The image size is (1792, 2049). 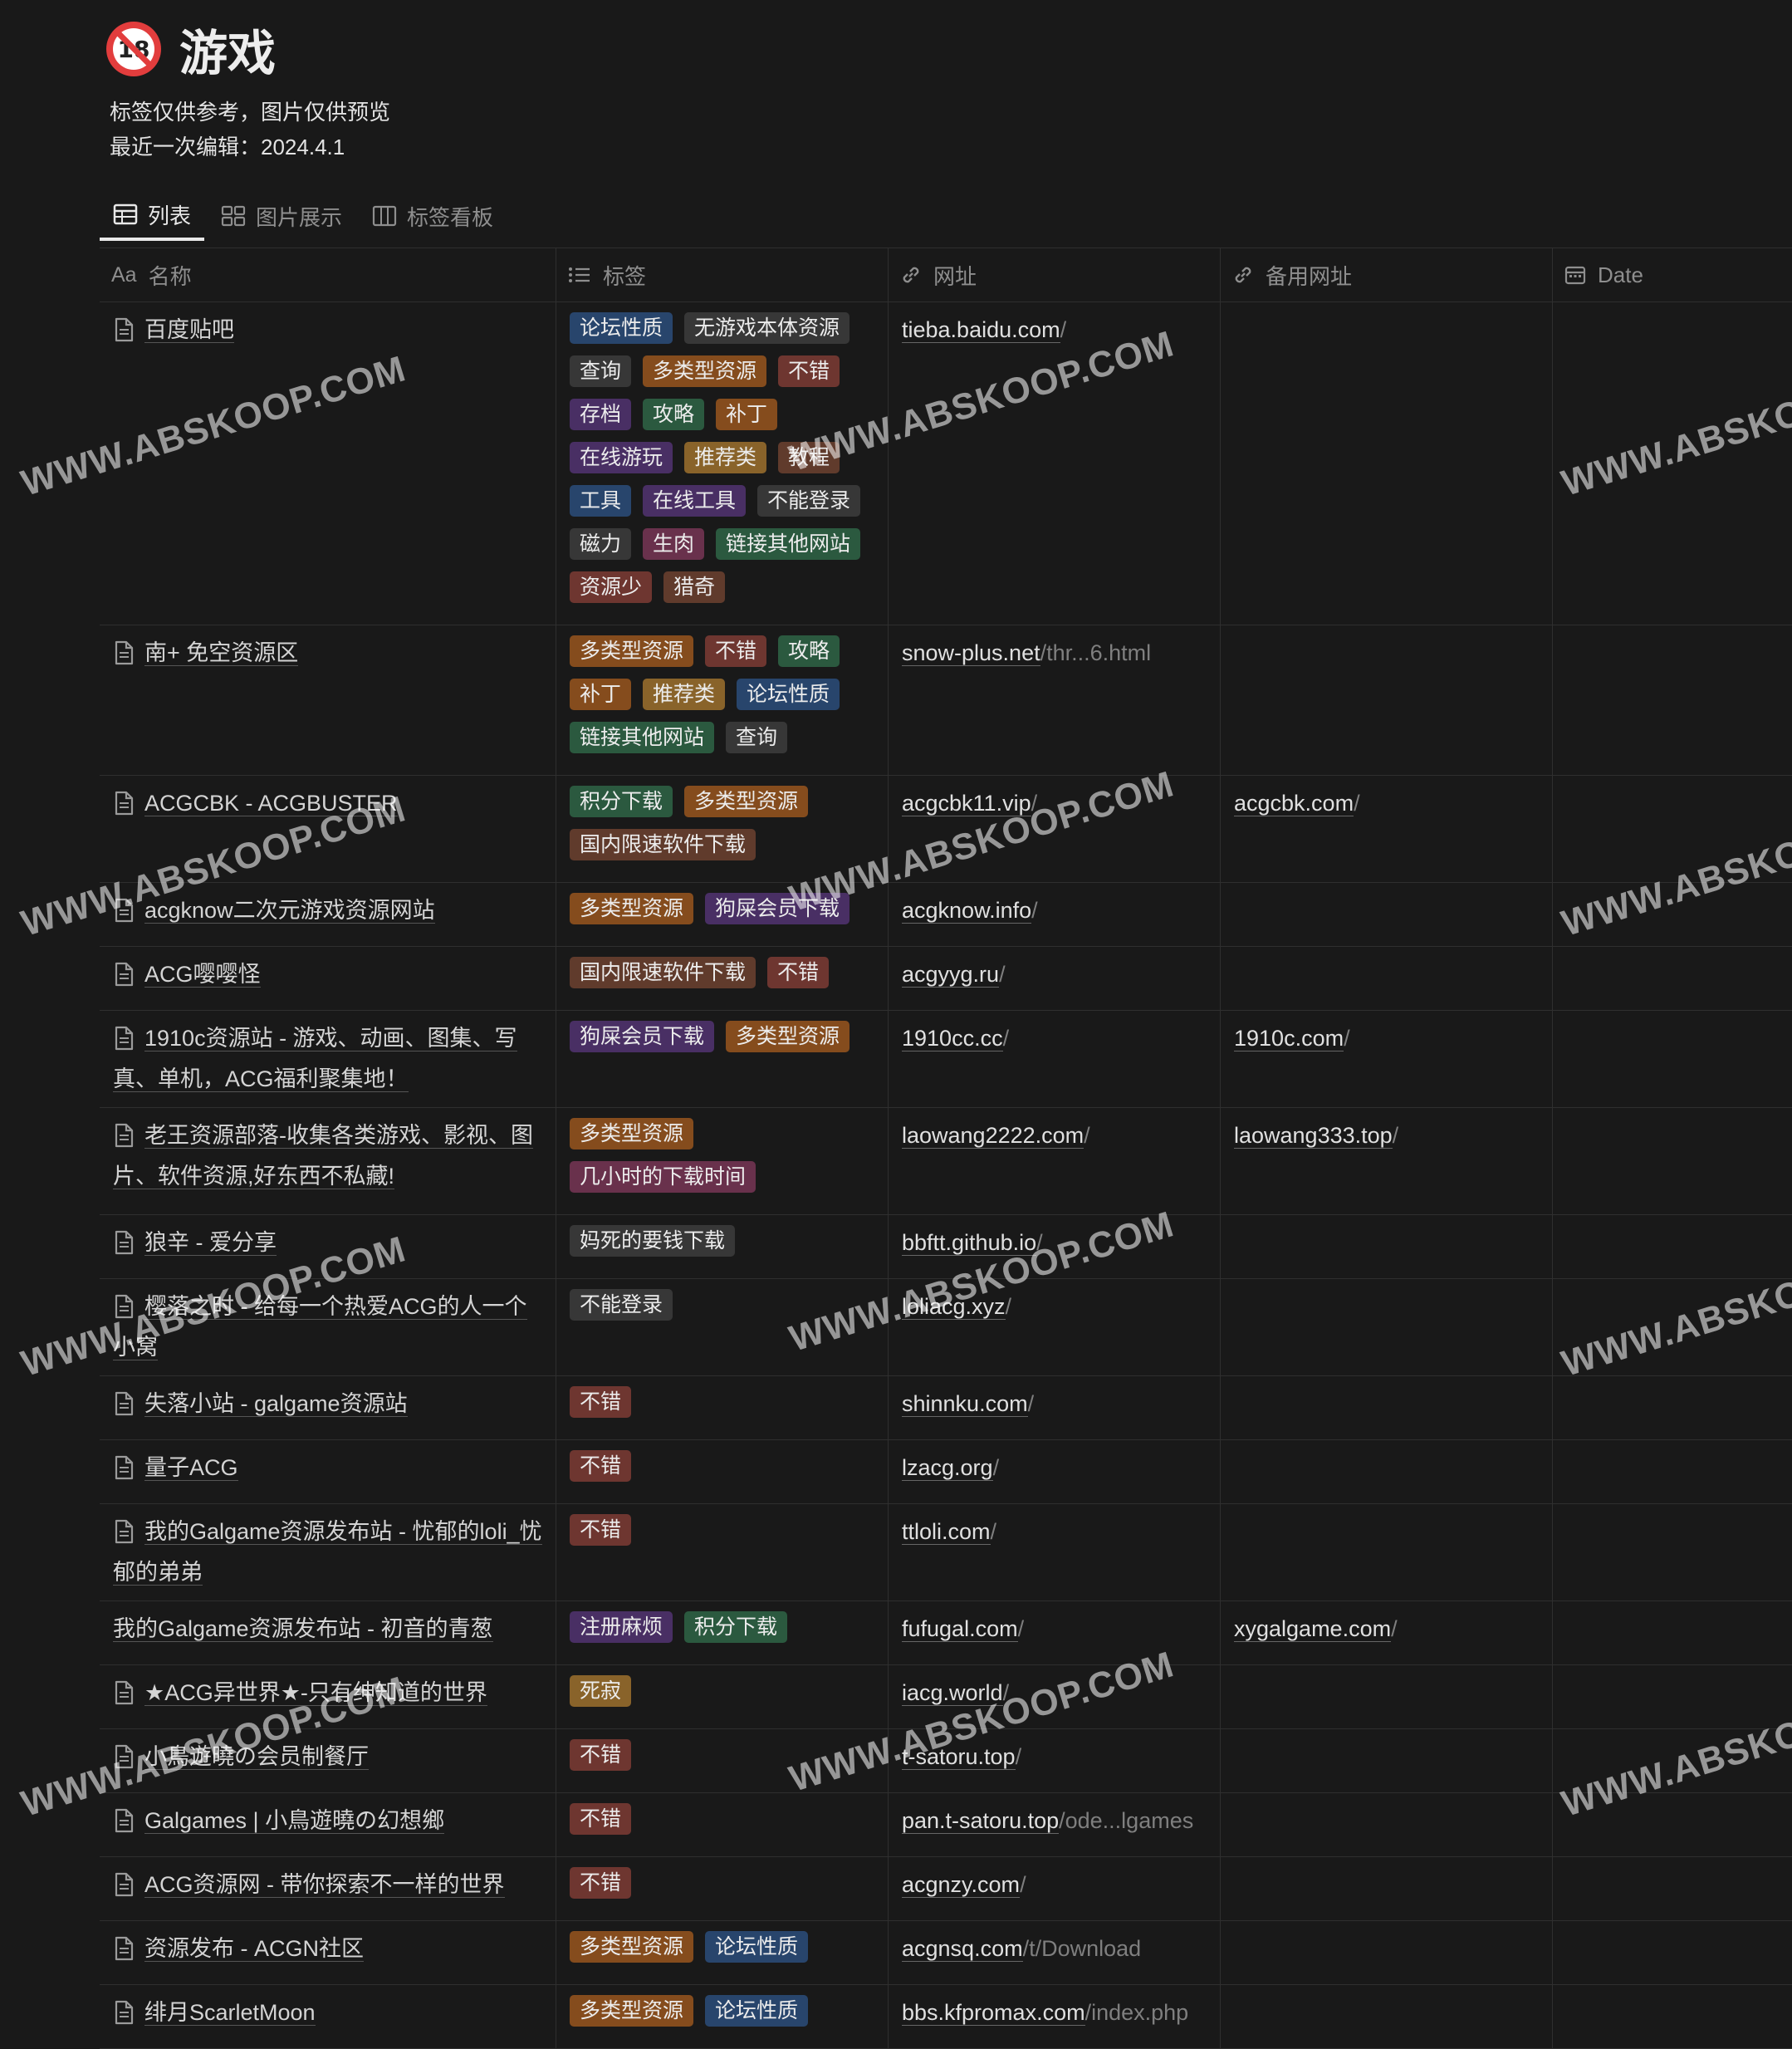 What do you see at coordinates (722, 1327) in the screenshot?
I see `tags-cell: 不能登录` at bounding box center [722, 1327].